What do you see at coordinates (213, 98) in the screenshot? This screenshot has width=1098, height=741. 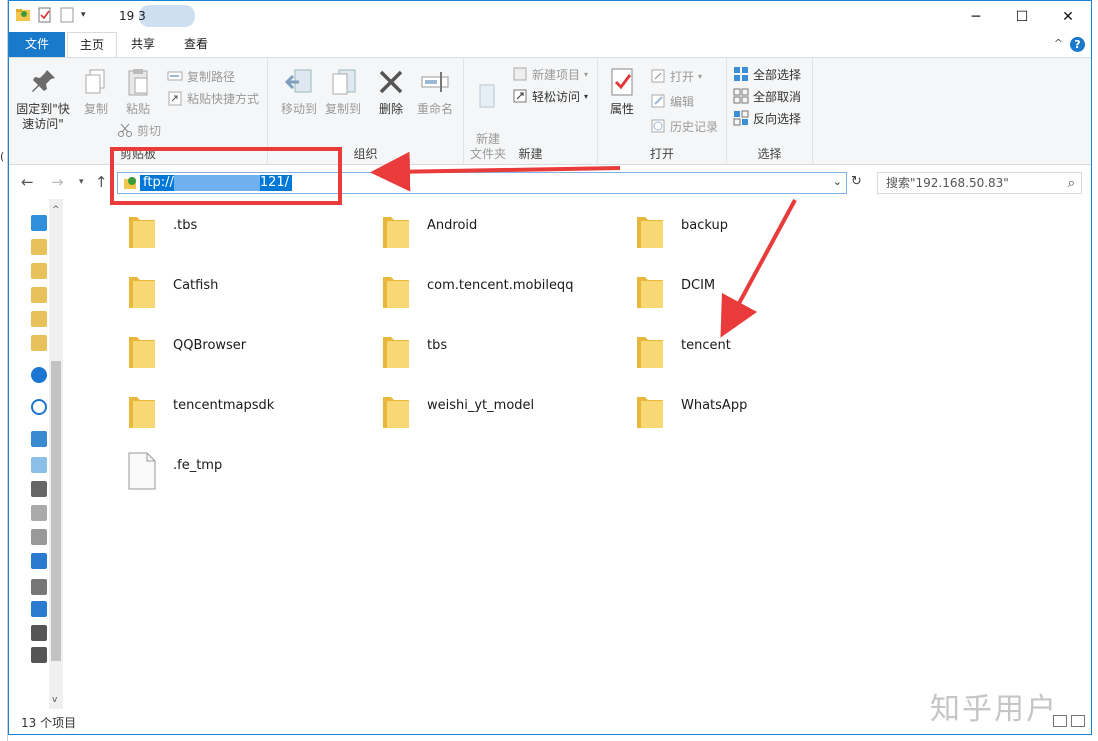 I see `paste-shortcut-button: 粘贴快捷方式` at bounding box center [213, 98].